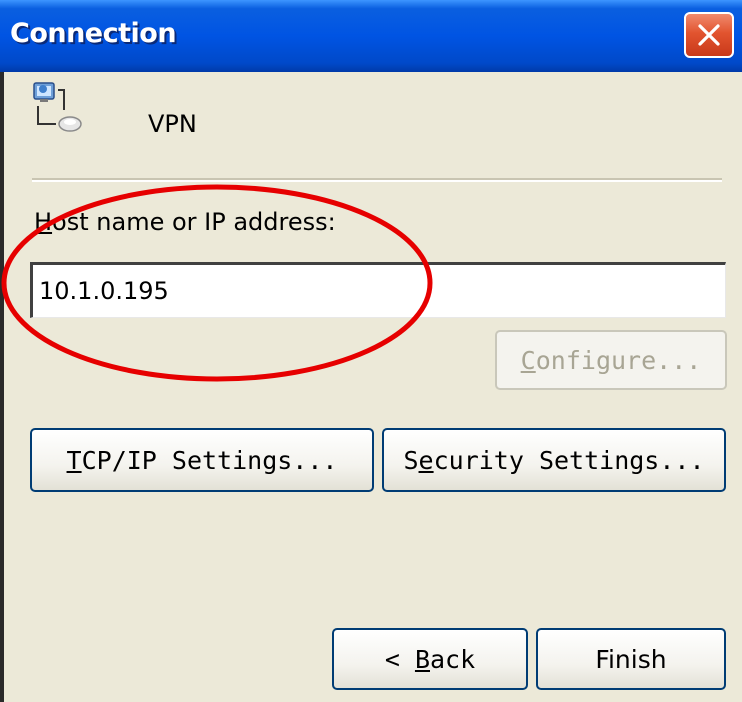  I want to click on window-left-border, so click(2, 387).